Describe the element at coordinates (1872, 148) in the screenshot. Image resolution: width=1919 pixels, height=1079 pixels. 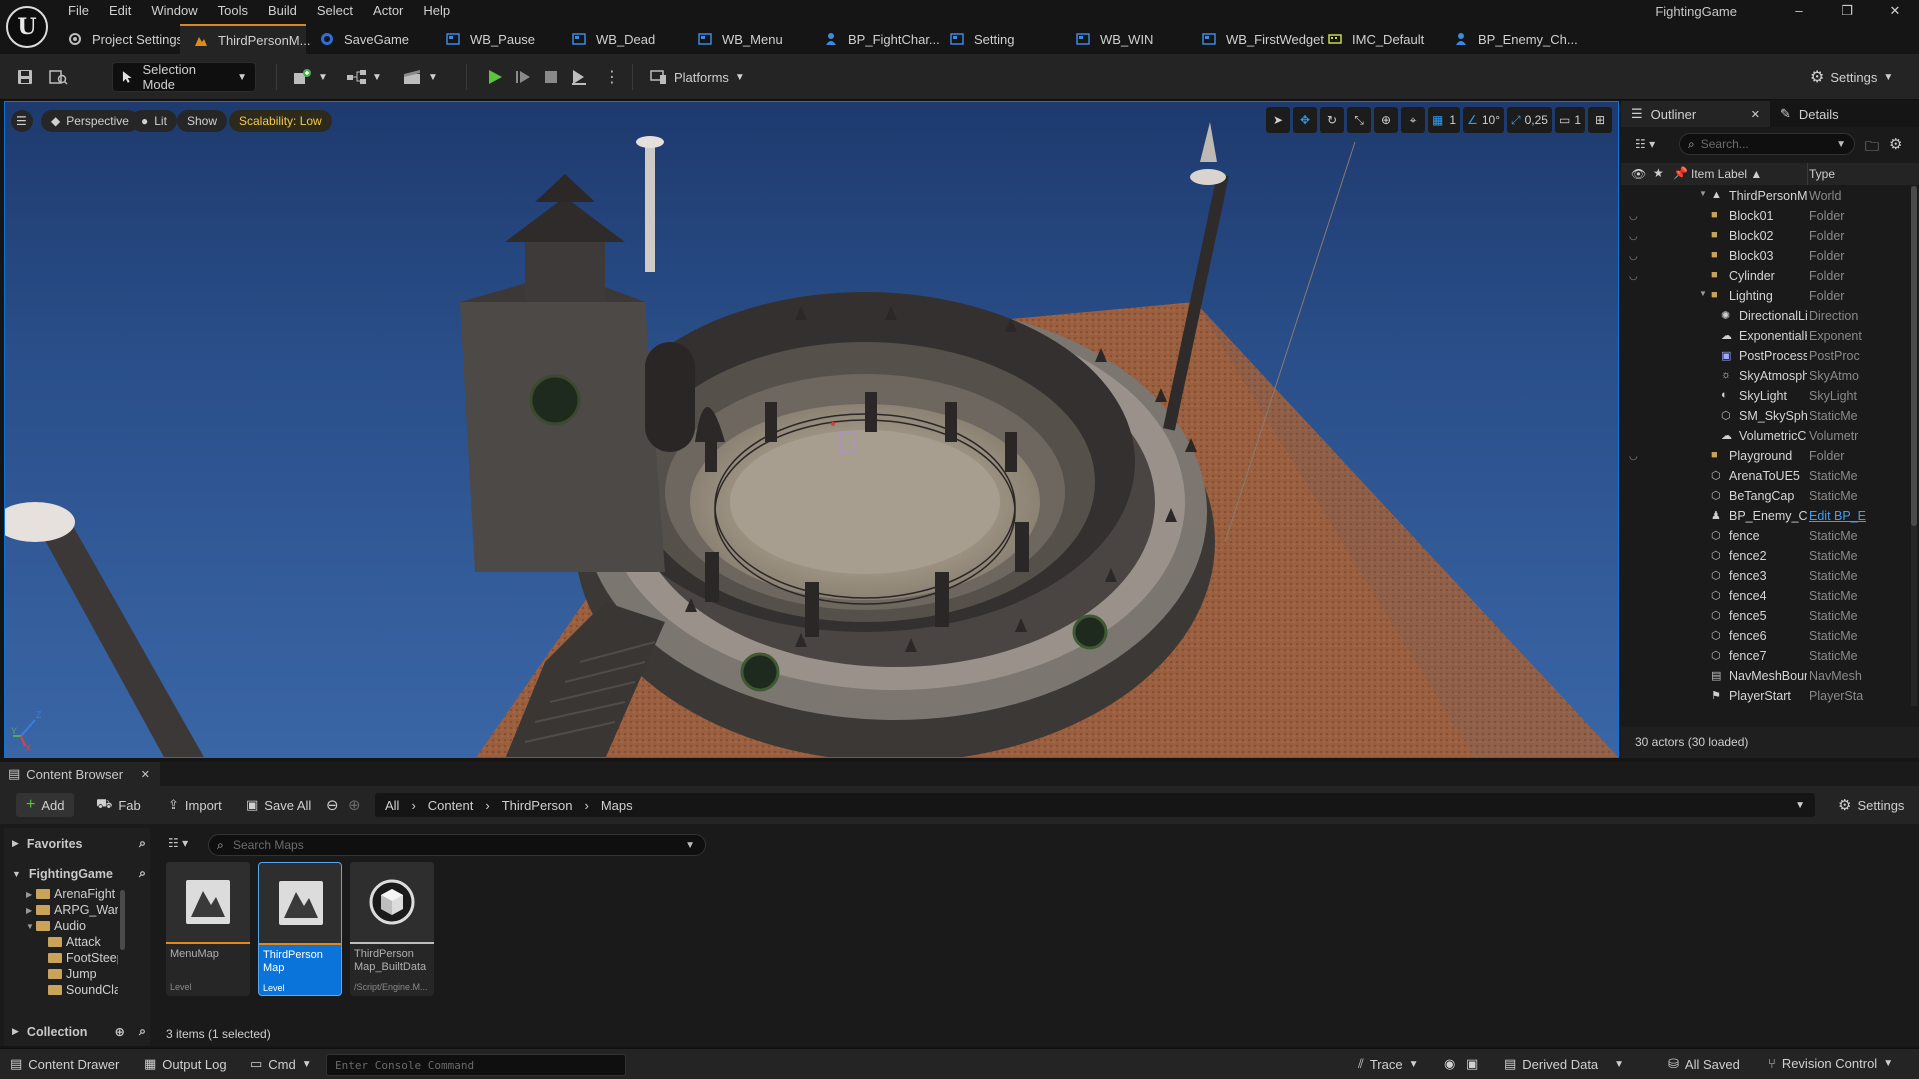
I see `add-folder-icon: 🗀` at that location.